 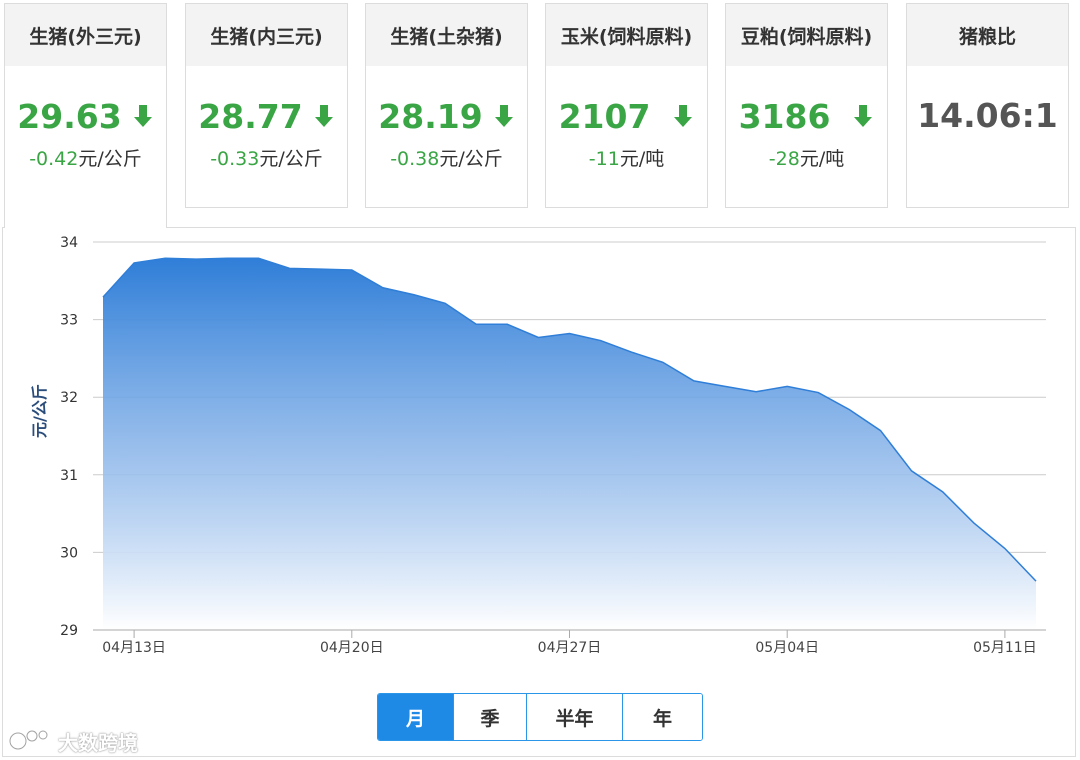 What do you see at coordinates (54, 159) in the screenshot?
I see `change-amount: -0.42` at bounding box center [54, 159].